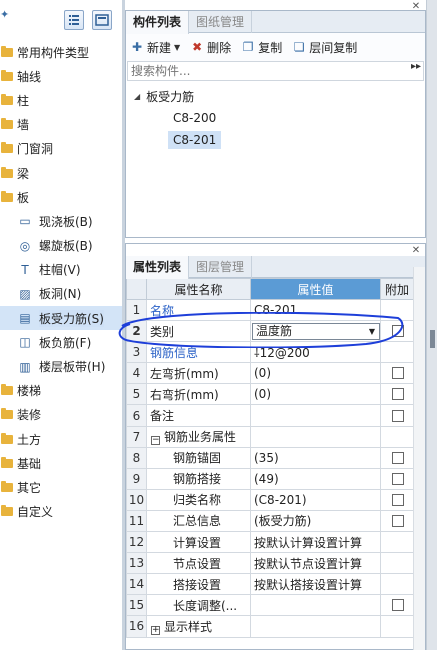 The height and width of the screenshot is (650, 437). I want to click on tree-item: 土方, so click(61, 439).